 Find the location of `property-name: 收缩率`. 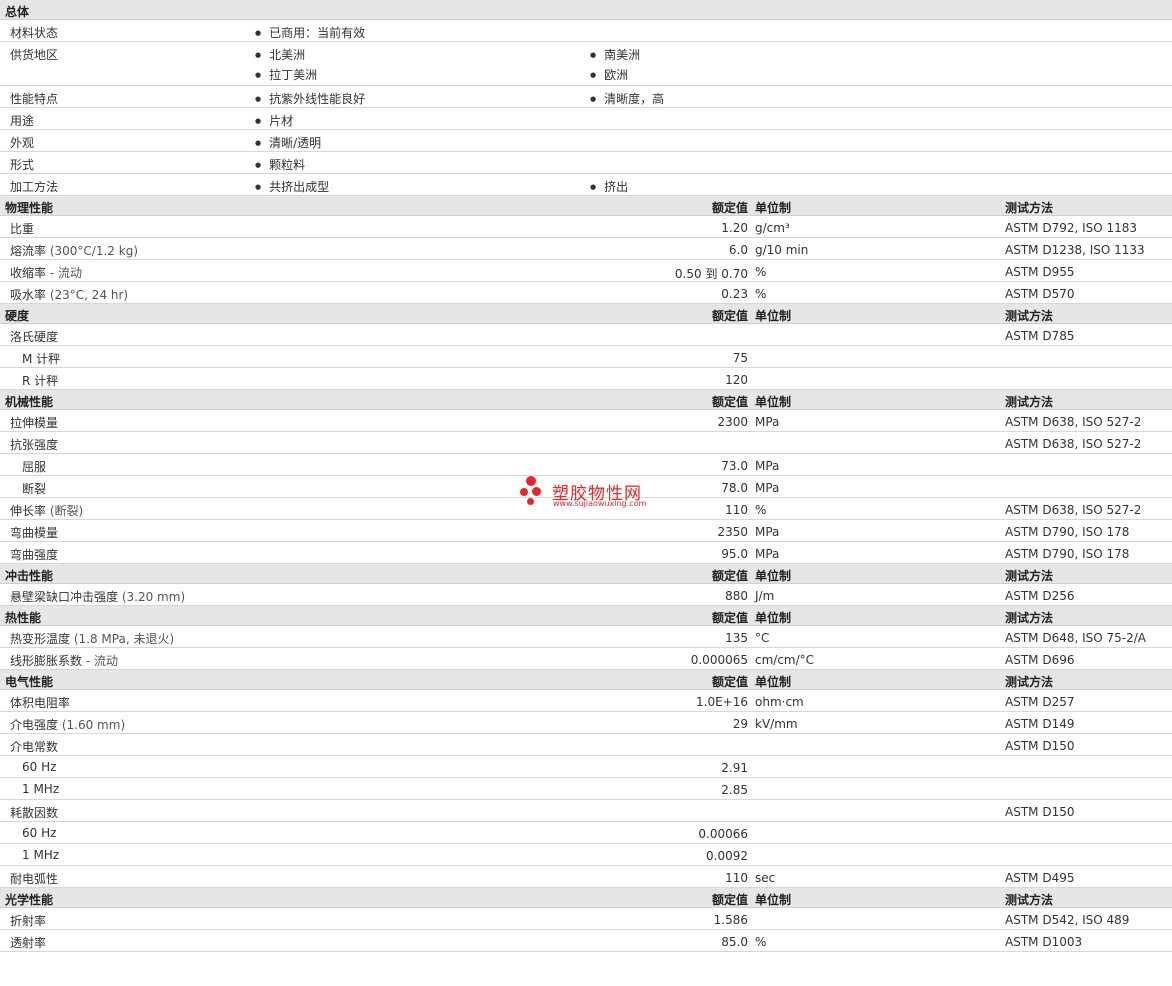

property-name: 收缩率 is located at coordinates (28, 273).